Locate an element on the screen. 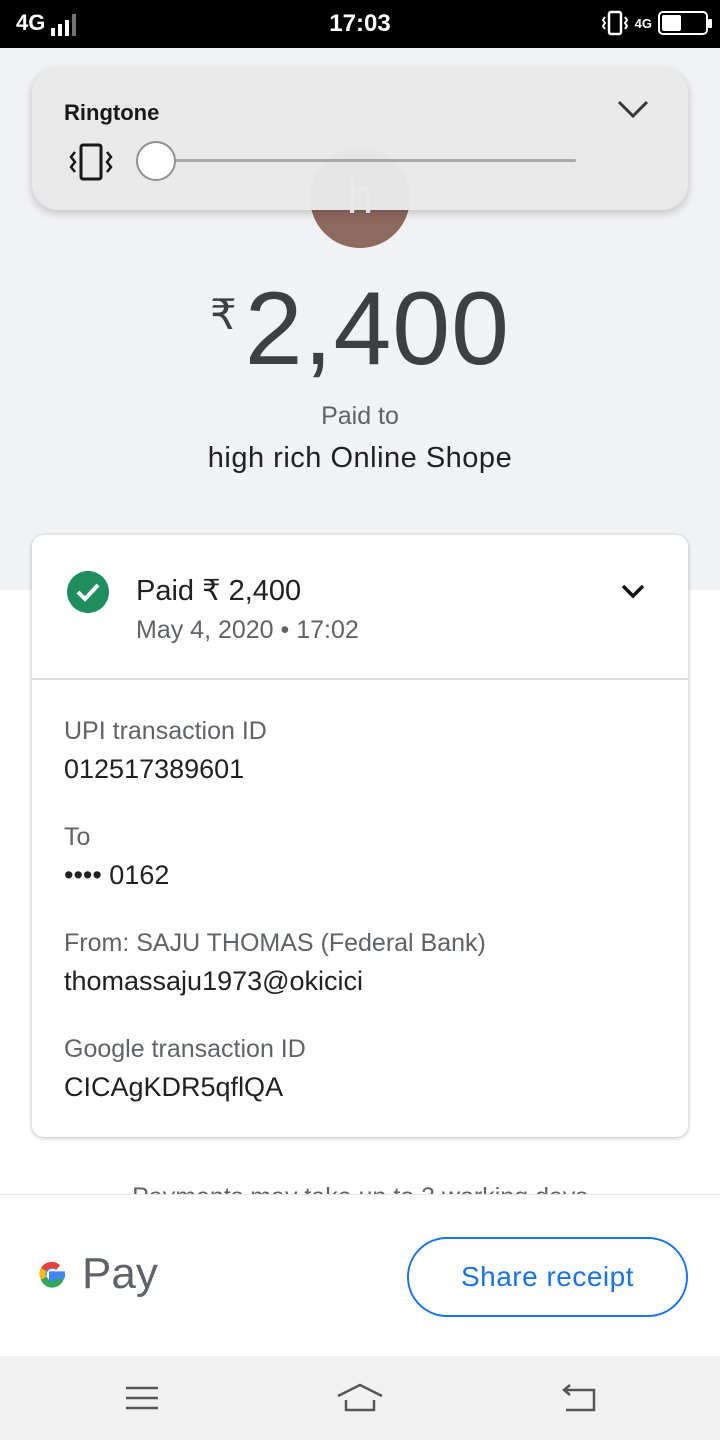  bottom-bar: Pay Share receipt is located at coordinates (360, 1275).